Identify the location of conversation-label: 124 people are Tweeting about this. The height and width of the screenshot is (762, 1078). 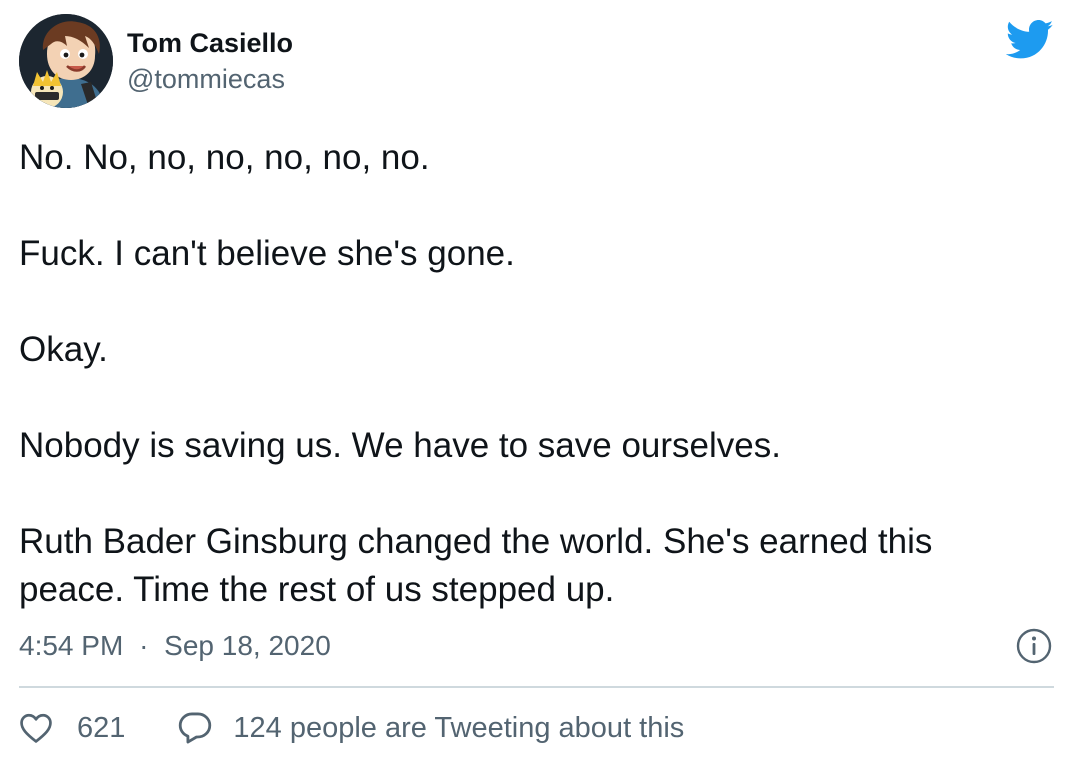
(459, 728).